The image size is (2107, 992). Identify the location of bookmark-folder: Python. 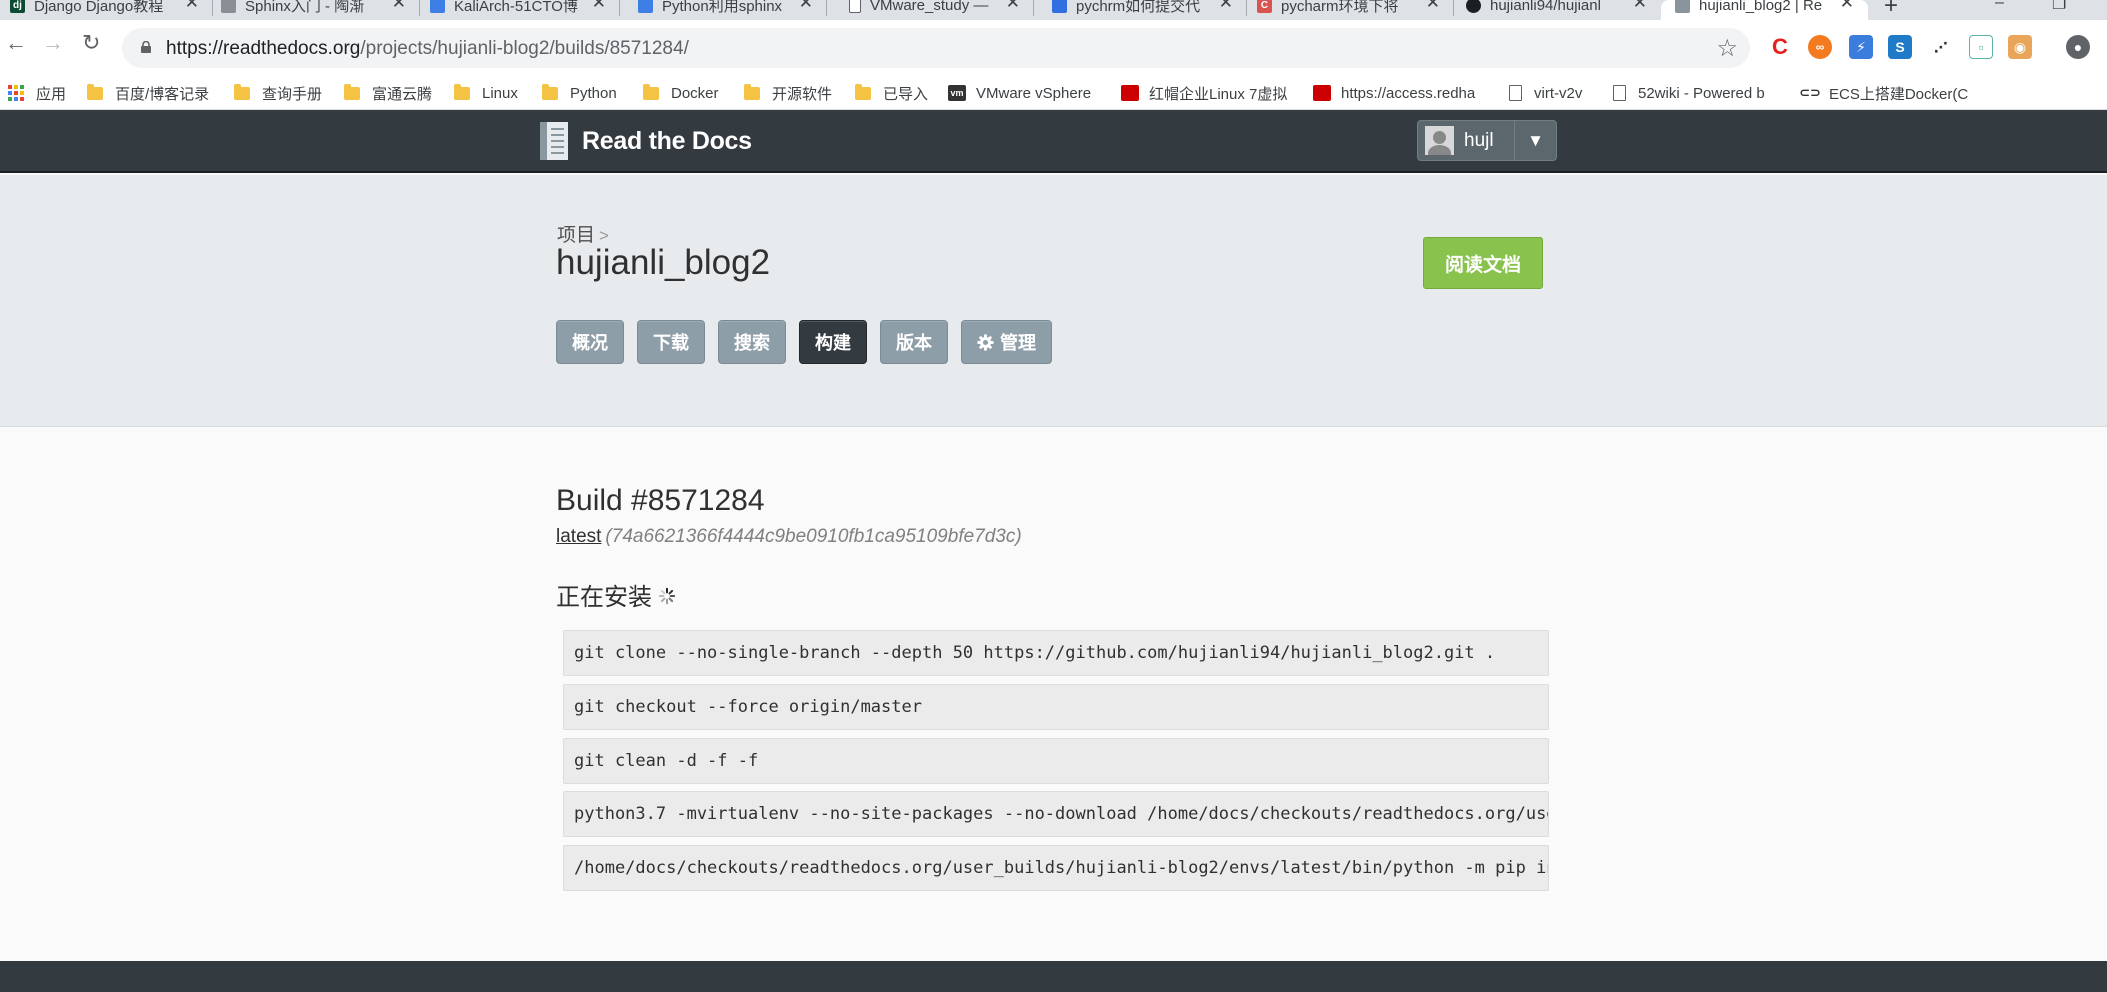
(579, 93).